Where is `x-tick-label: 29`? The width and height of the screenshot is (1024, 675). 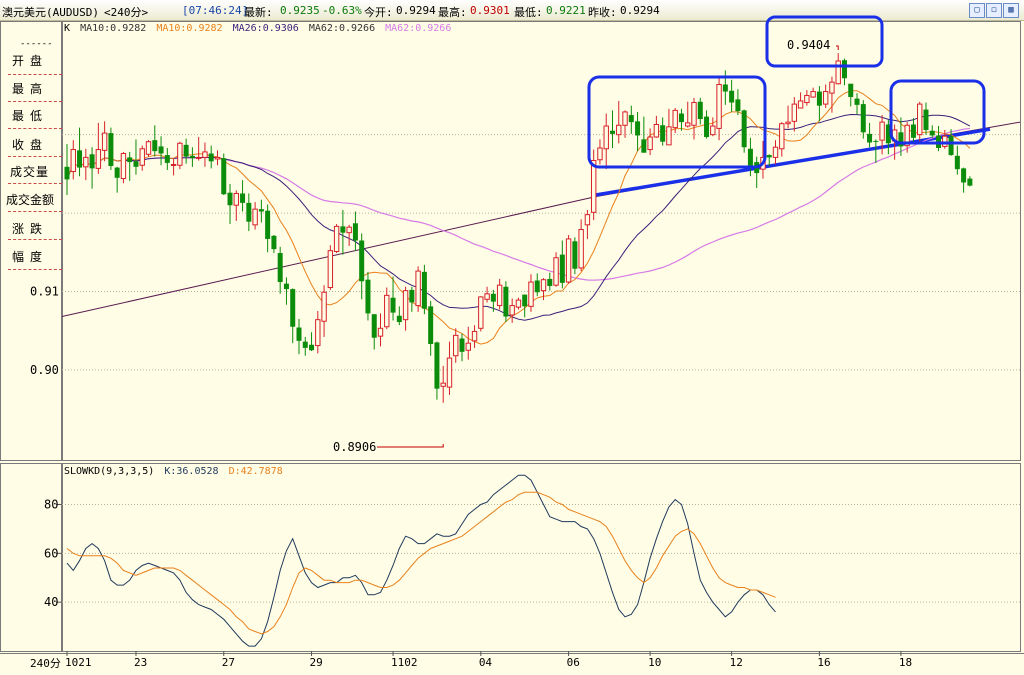 x-tick-label: 29 is located at coordinates (316, 662).